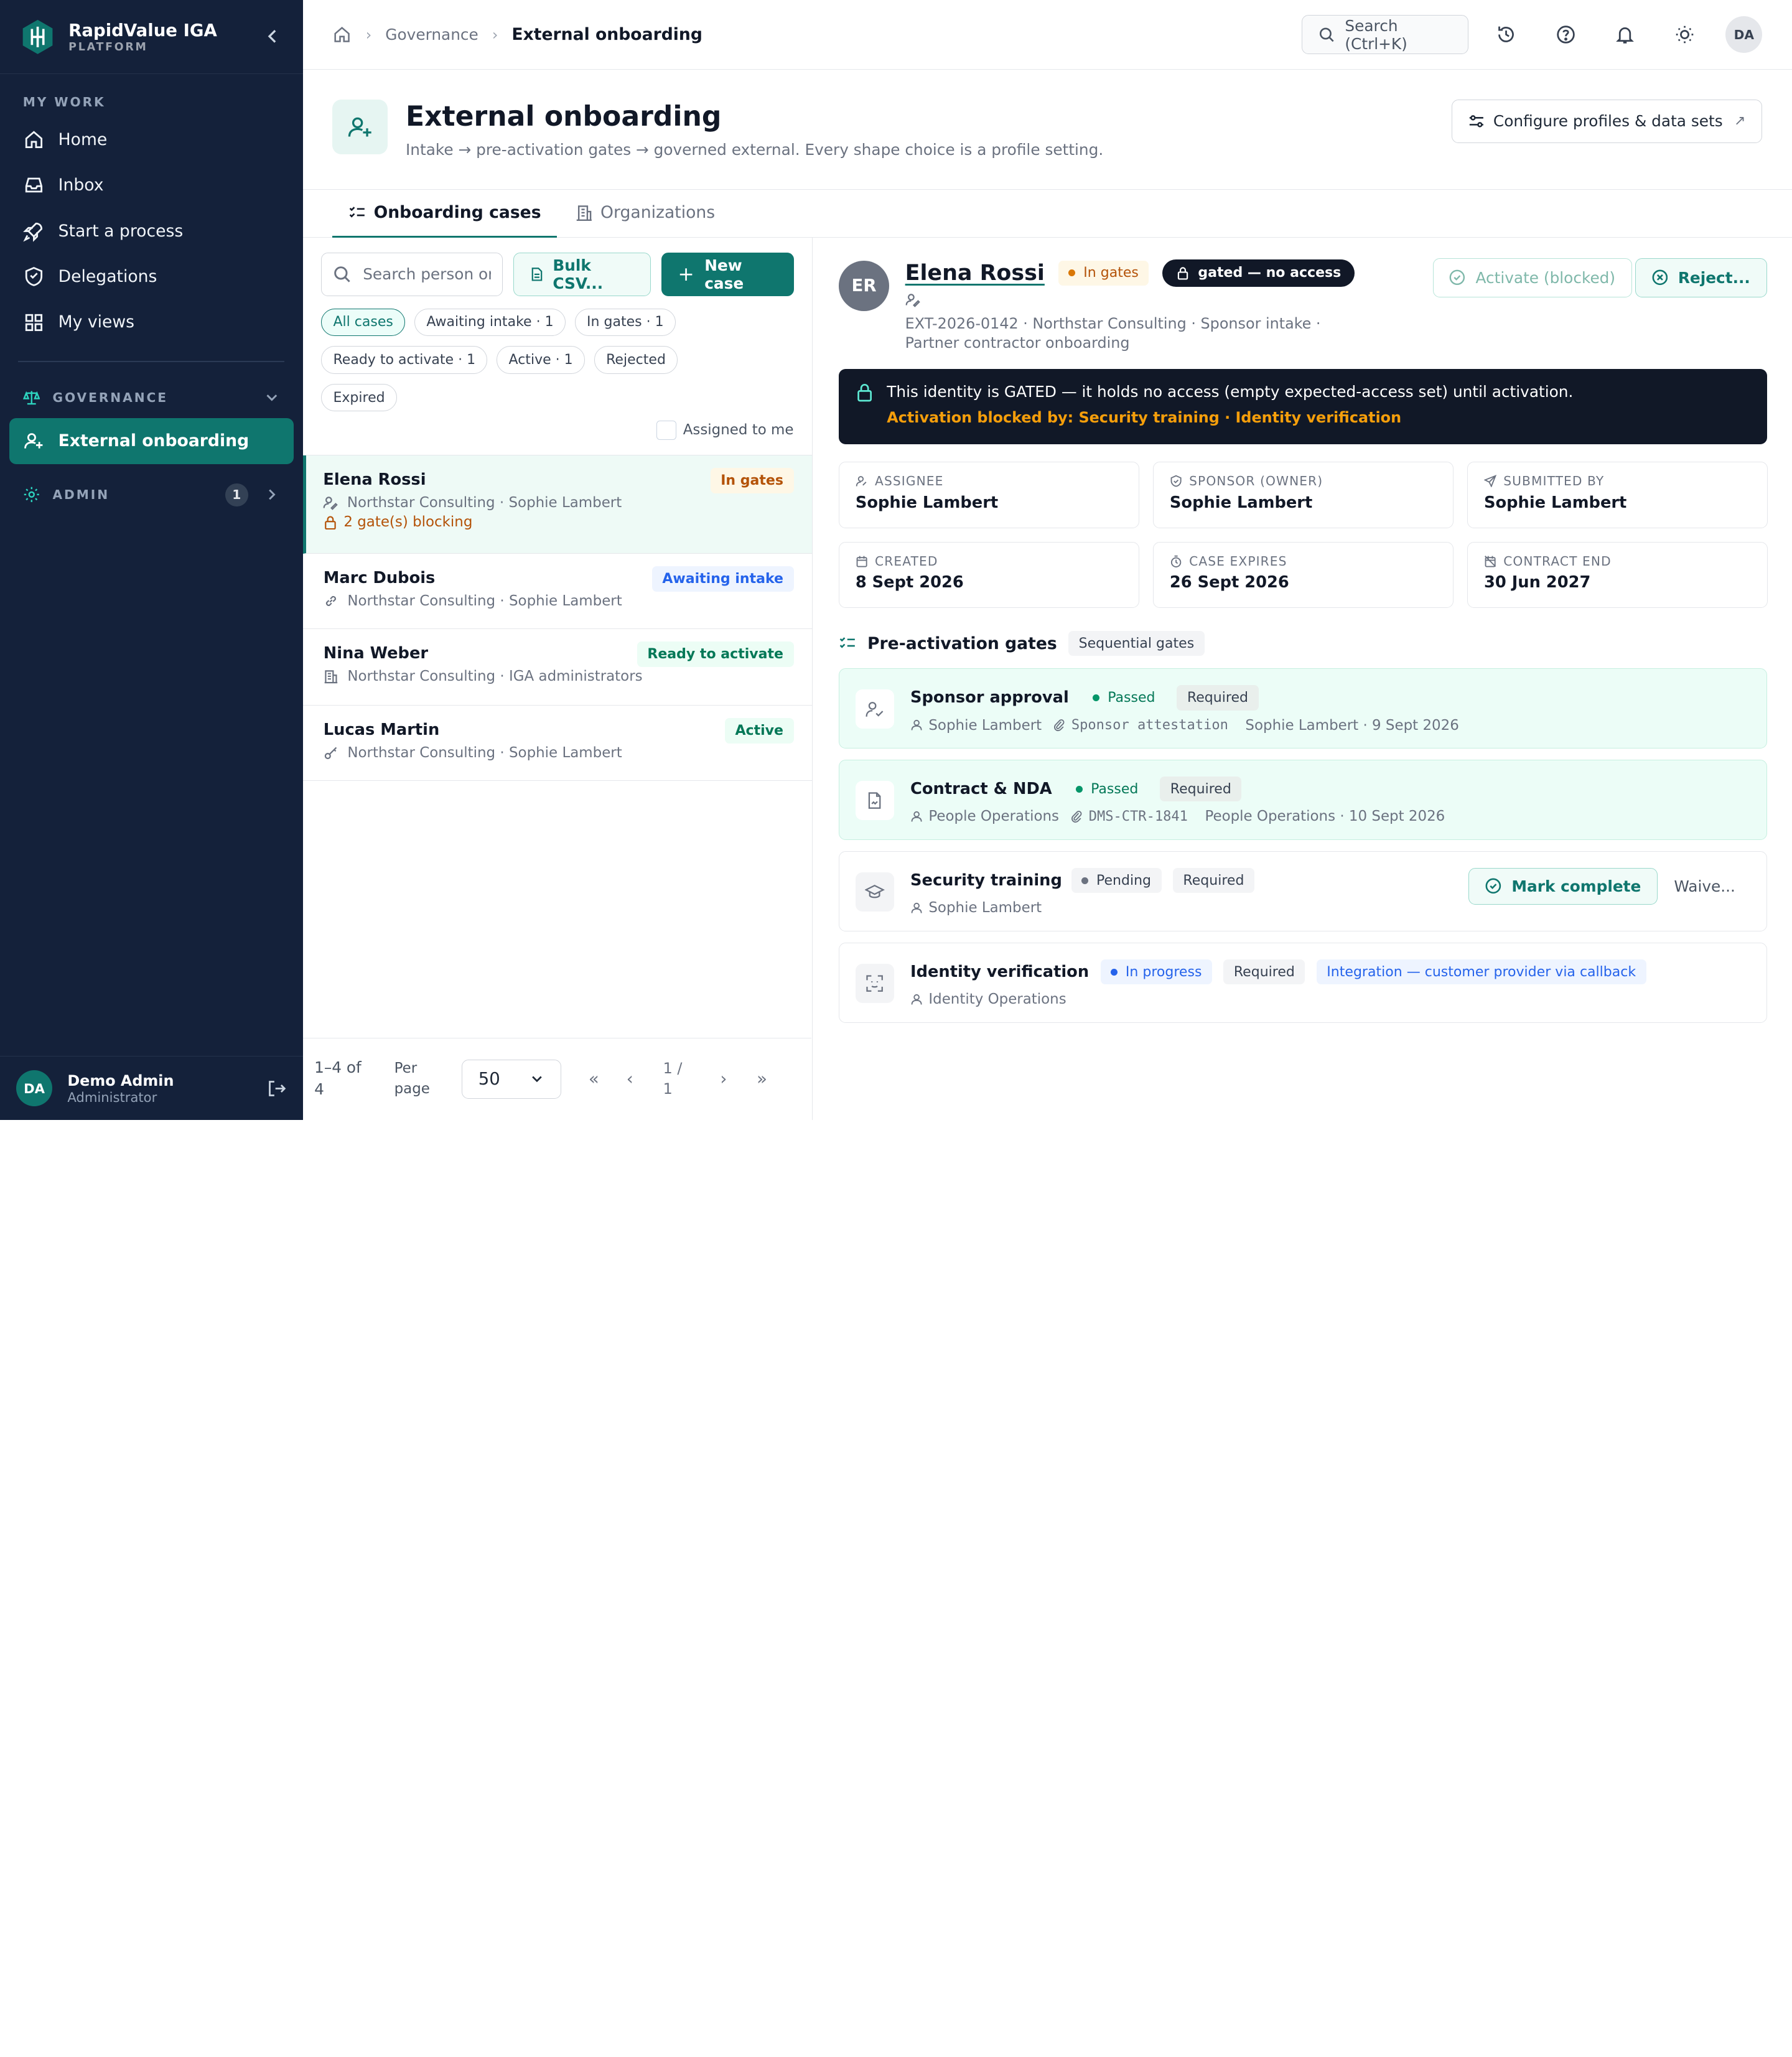 Image resolution: width=1792 pixels, height=2057 pixels. Describe the element at coordinates (342, 34) in the screenshot. I see `home-icon` at that location.